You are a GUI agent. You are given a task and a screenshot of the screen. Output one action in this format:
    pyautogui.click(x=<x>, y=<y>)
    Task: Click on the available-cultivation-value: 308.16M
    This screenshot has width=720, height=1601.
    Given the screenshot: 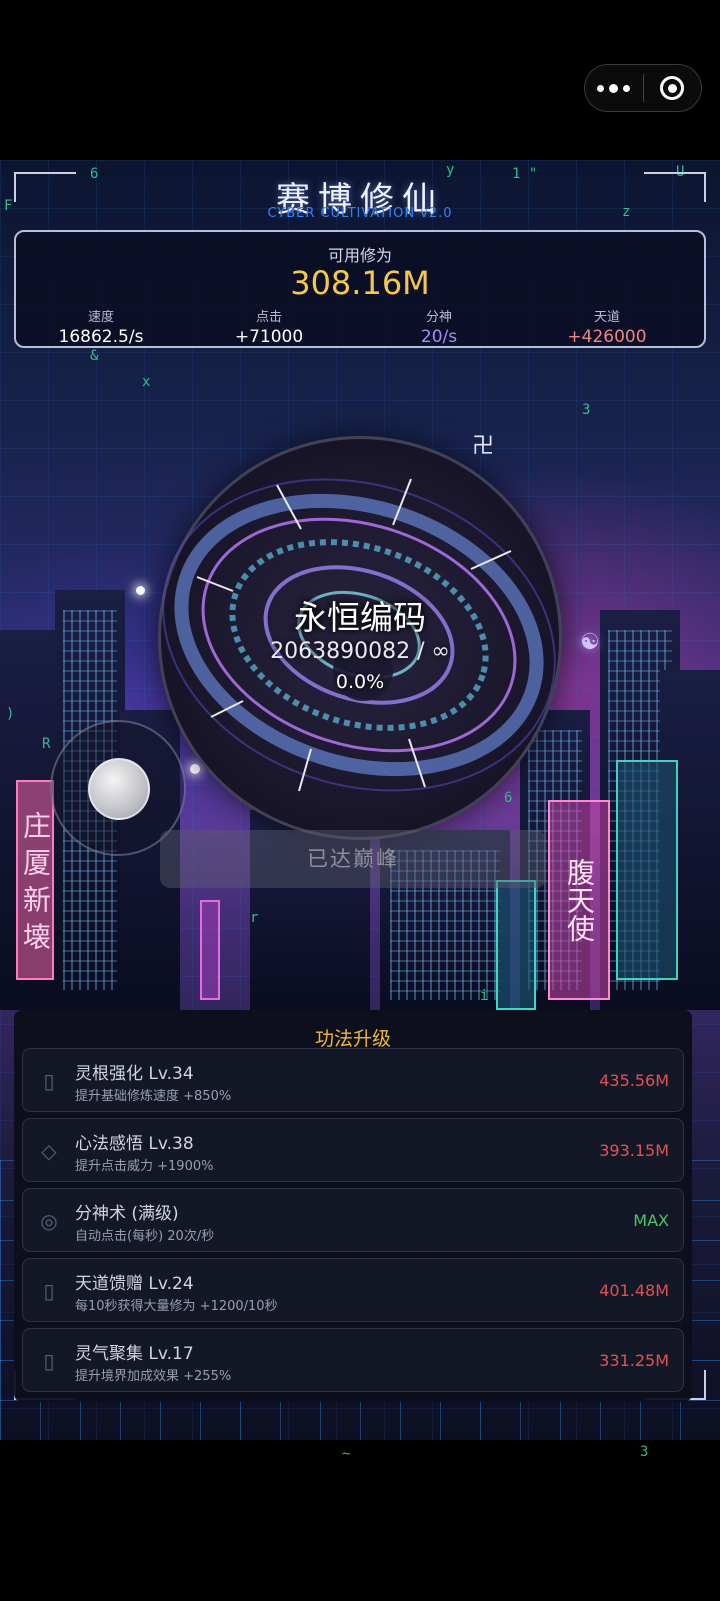 What is the action you would take?
    pyautogui.click(x=360, y=283)
    